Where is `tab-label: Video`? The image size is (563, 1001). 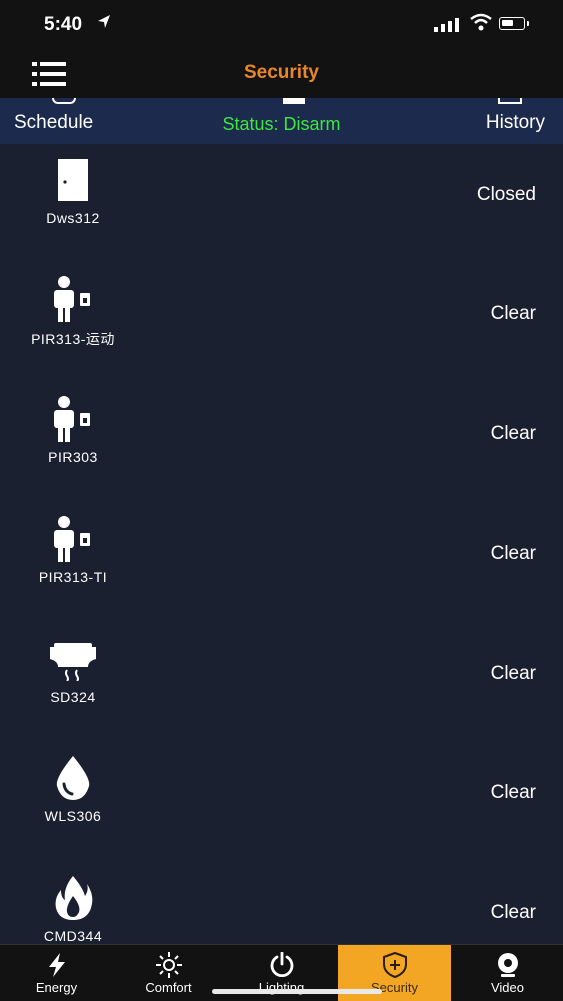
tab-label: Video is located at coordinates (507, 987).